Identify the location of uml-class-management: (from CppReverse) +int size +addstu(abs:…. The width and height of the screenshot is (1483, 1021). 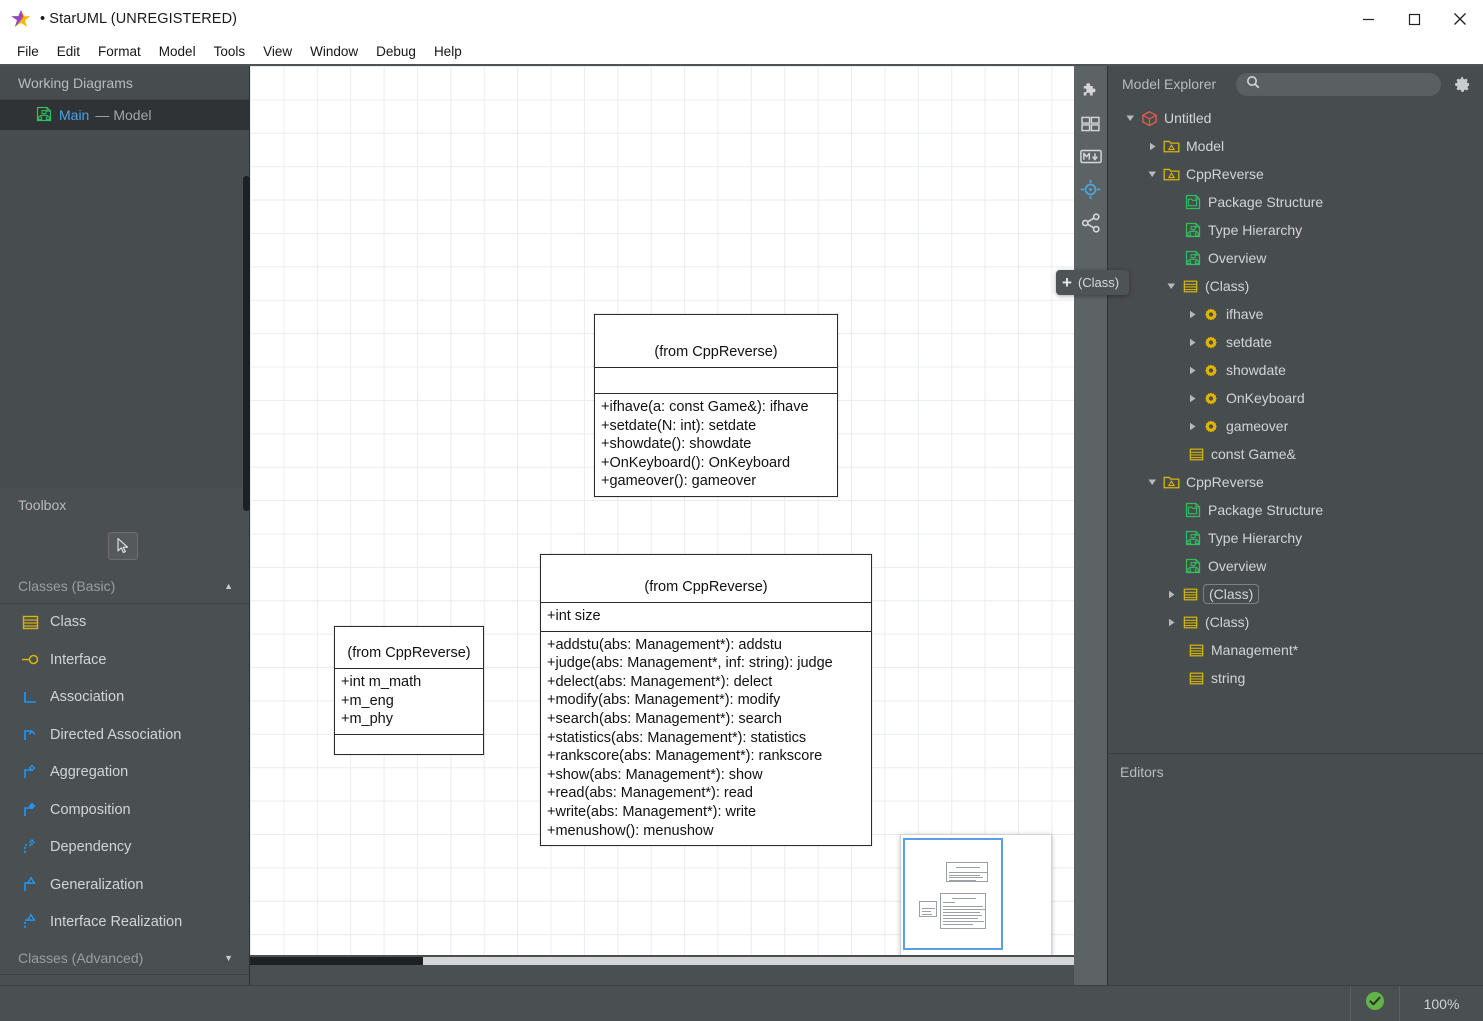
(706, 700).